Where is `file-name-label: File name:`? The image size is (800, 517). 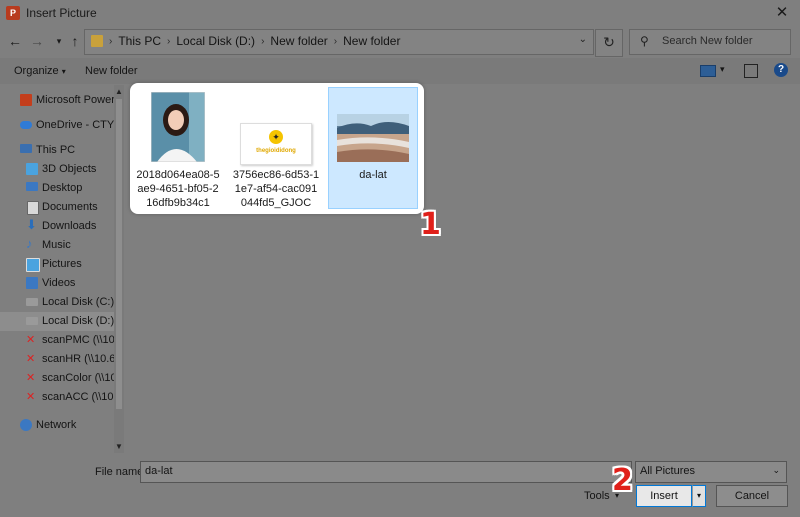
file-name-label: File name: is located at coordinates (121, 472).